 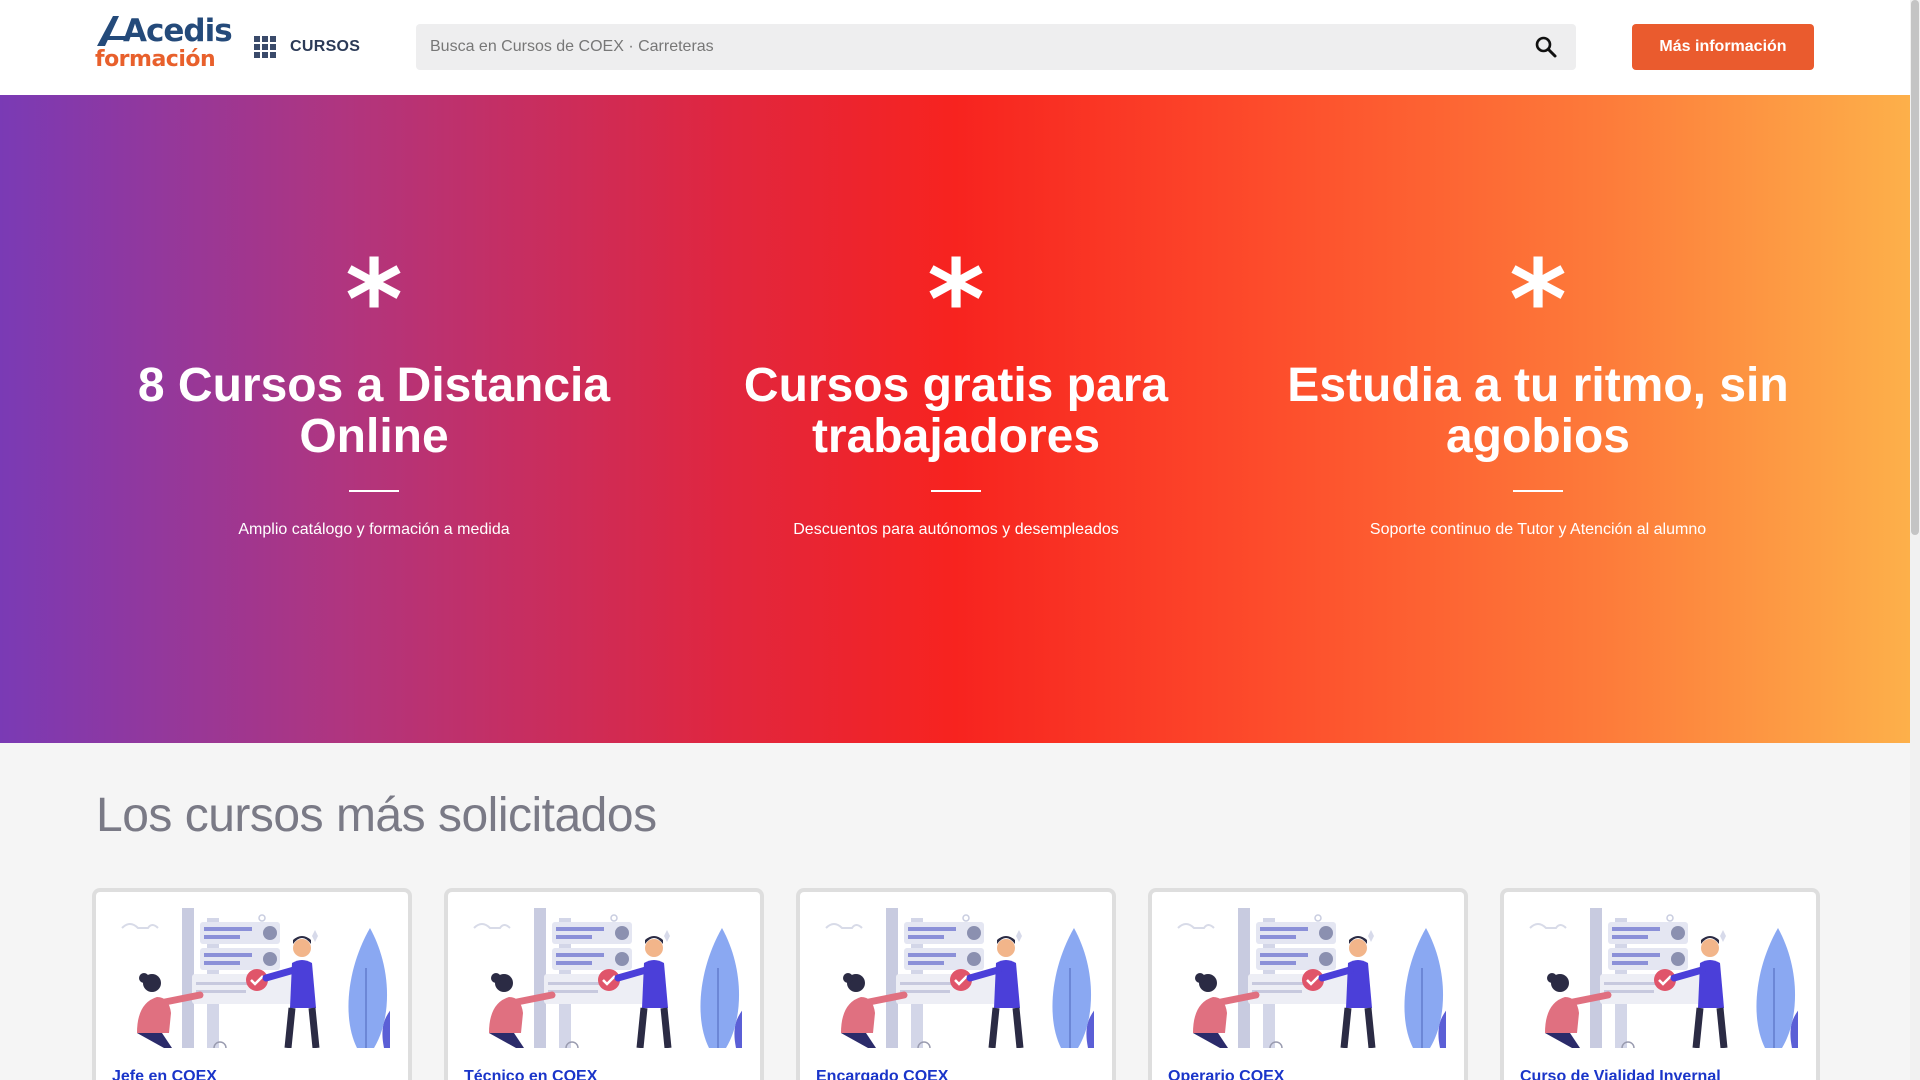 I want to click on search-icon, so click(x=1546, y=47).